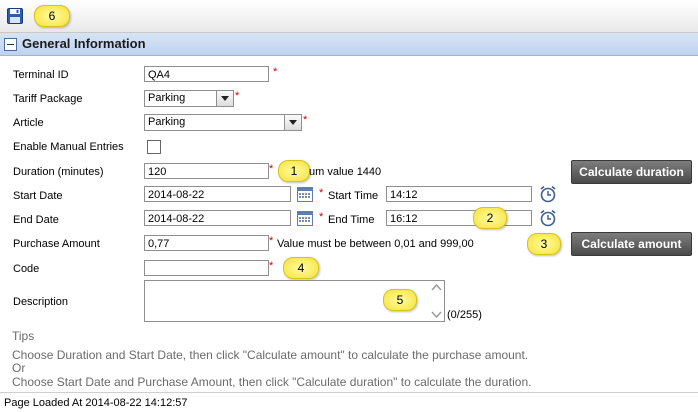  I want to click on manual-entries-label: Enable Manual Entries, so click(68, 147).